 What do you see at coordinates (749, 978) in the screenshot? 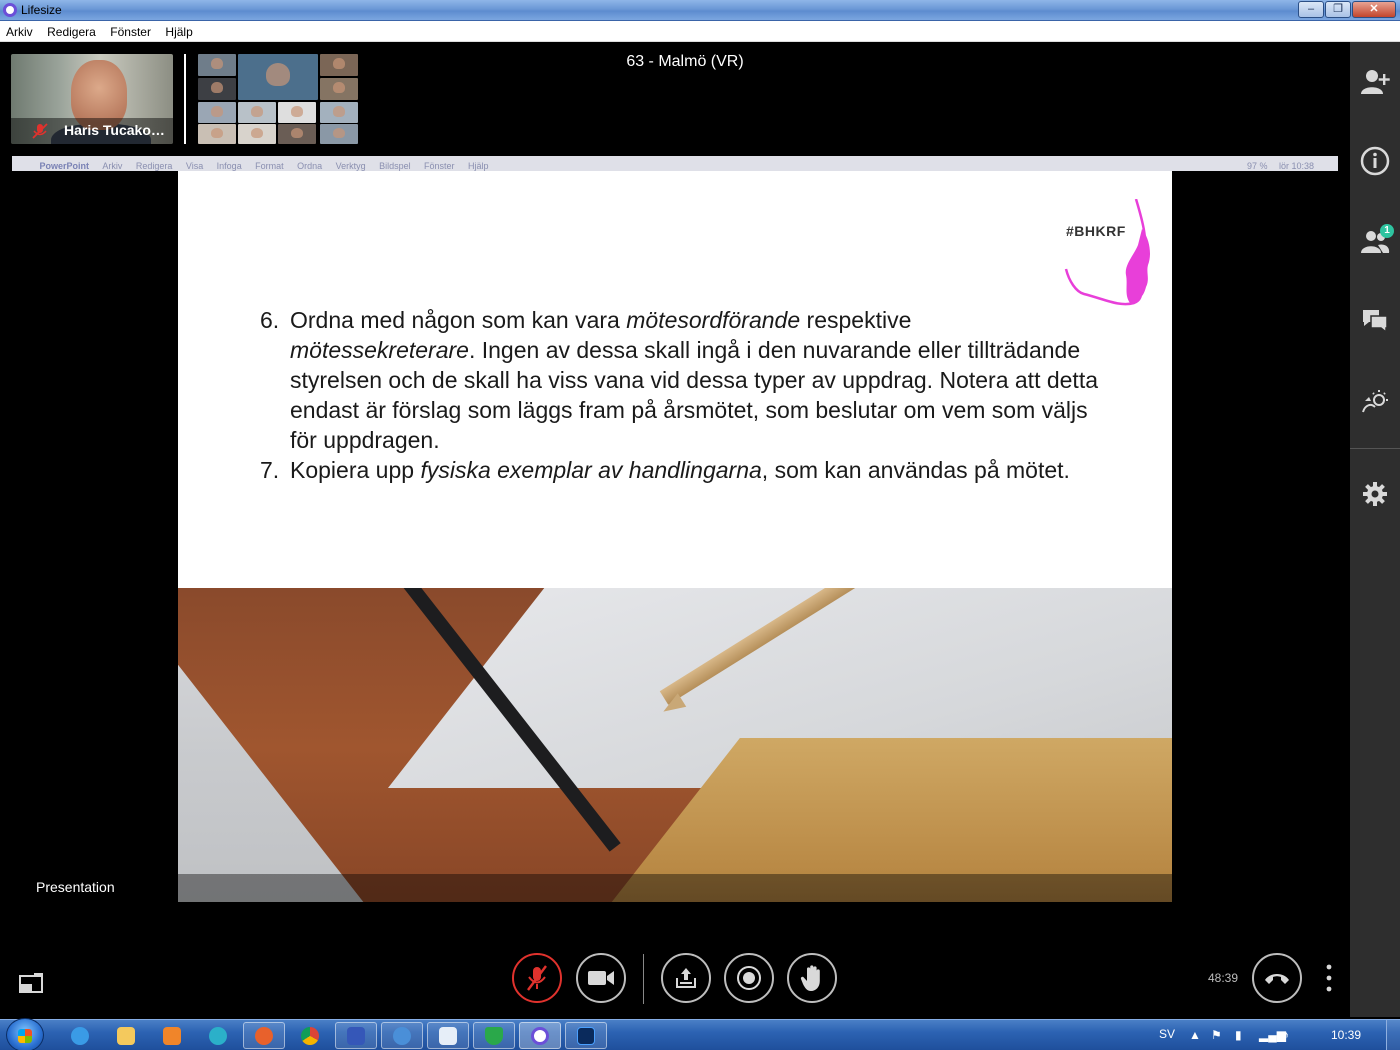
I see `record-button` at bounding box center [749, 978].